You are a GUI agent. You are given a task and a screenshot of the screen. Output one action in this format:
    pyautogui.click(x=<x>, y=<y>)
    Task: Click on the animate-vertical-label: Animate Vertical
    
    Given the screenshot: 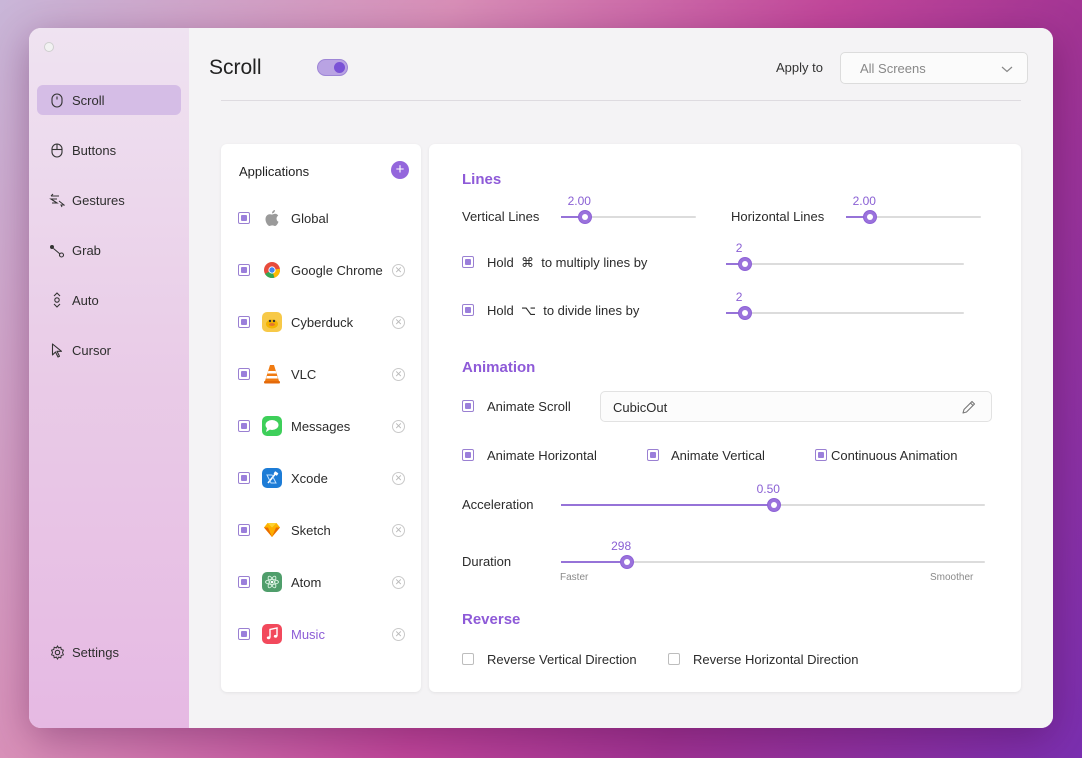 What is the action you would take?
    pyautogui.click(x=718, y=455)
    